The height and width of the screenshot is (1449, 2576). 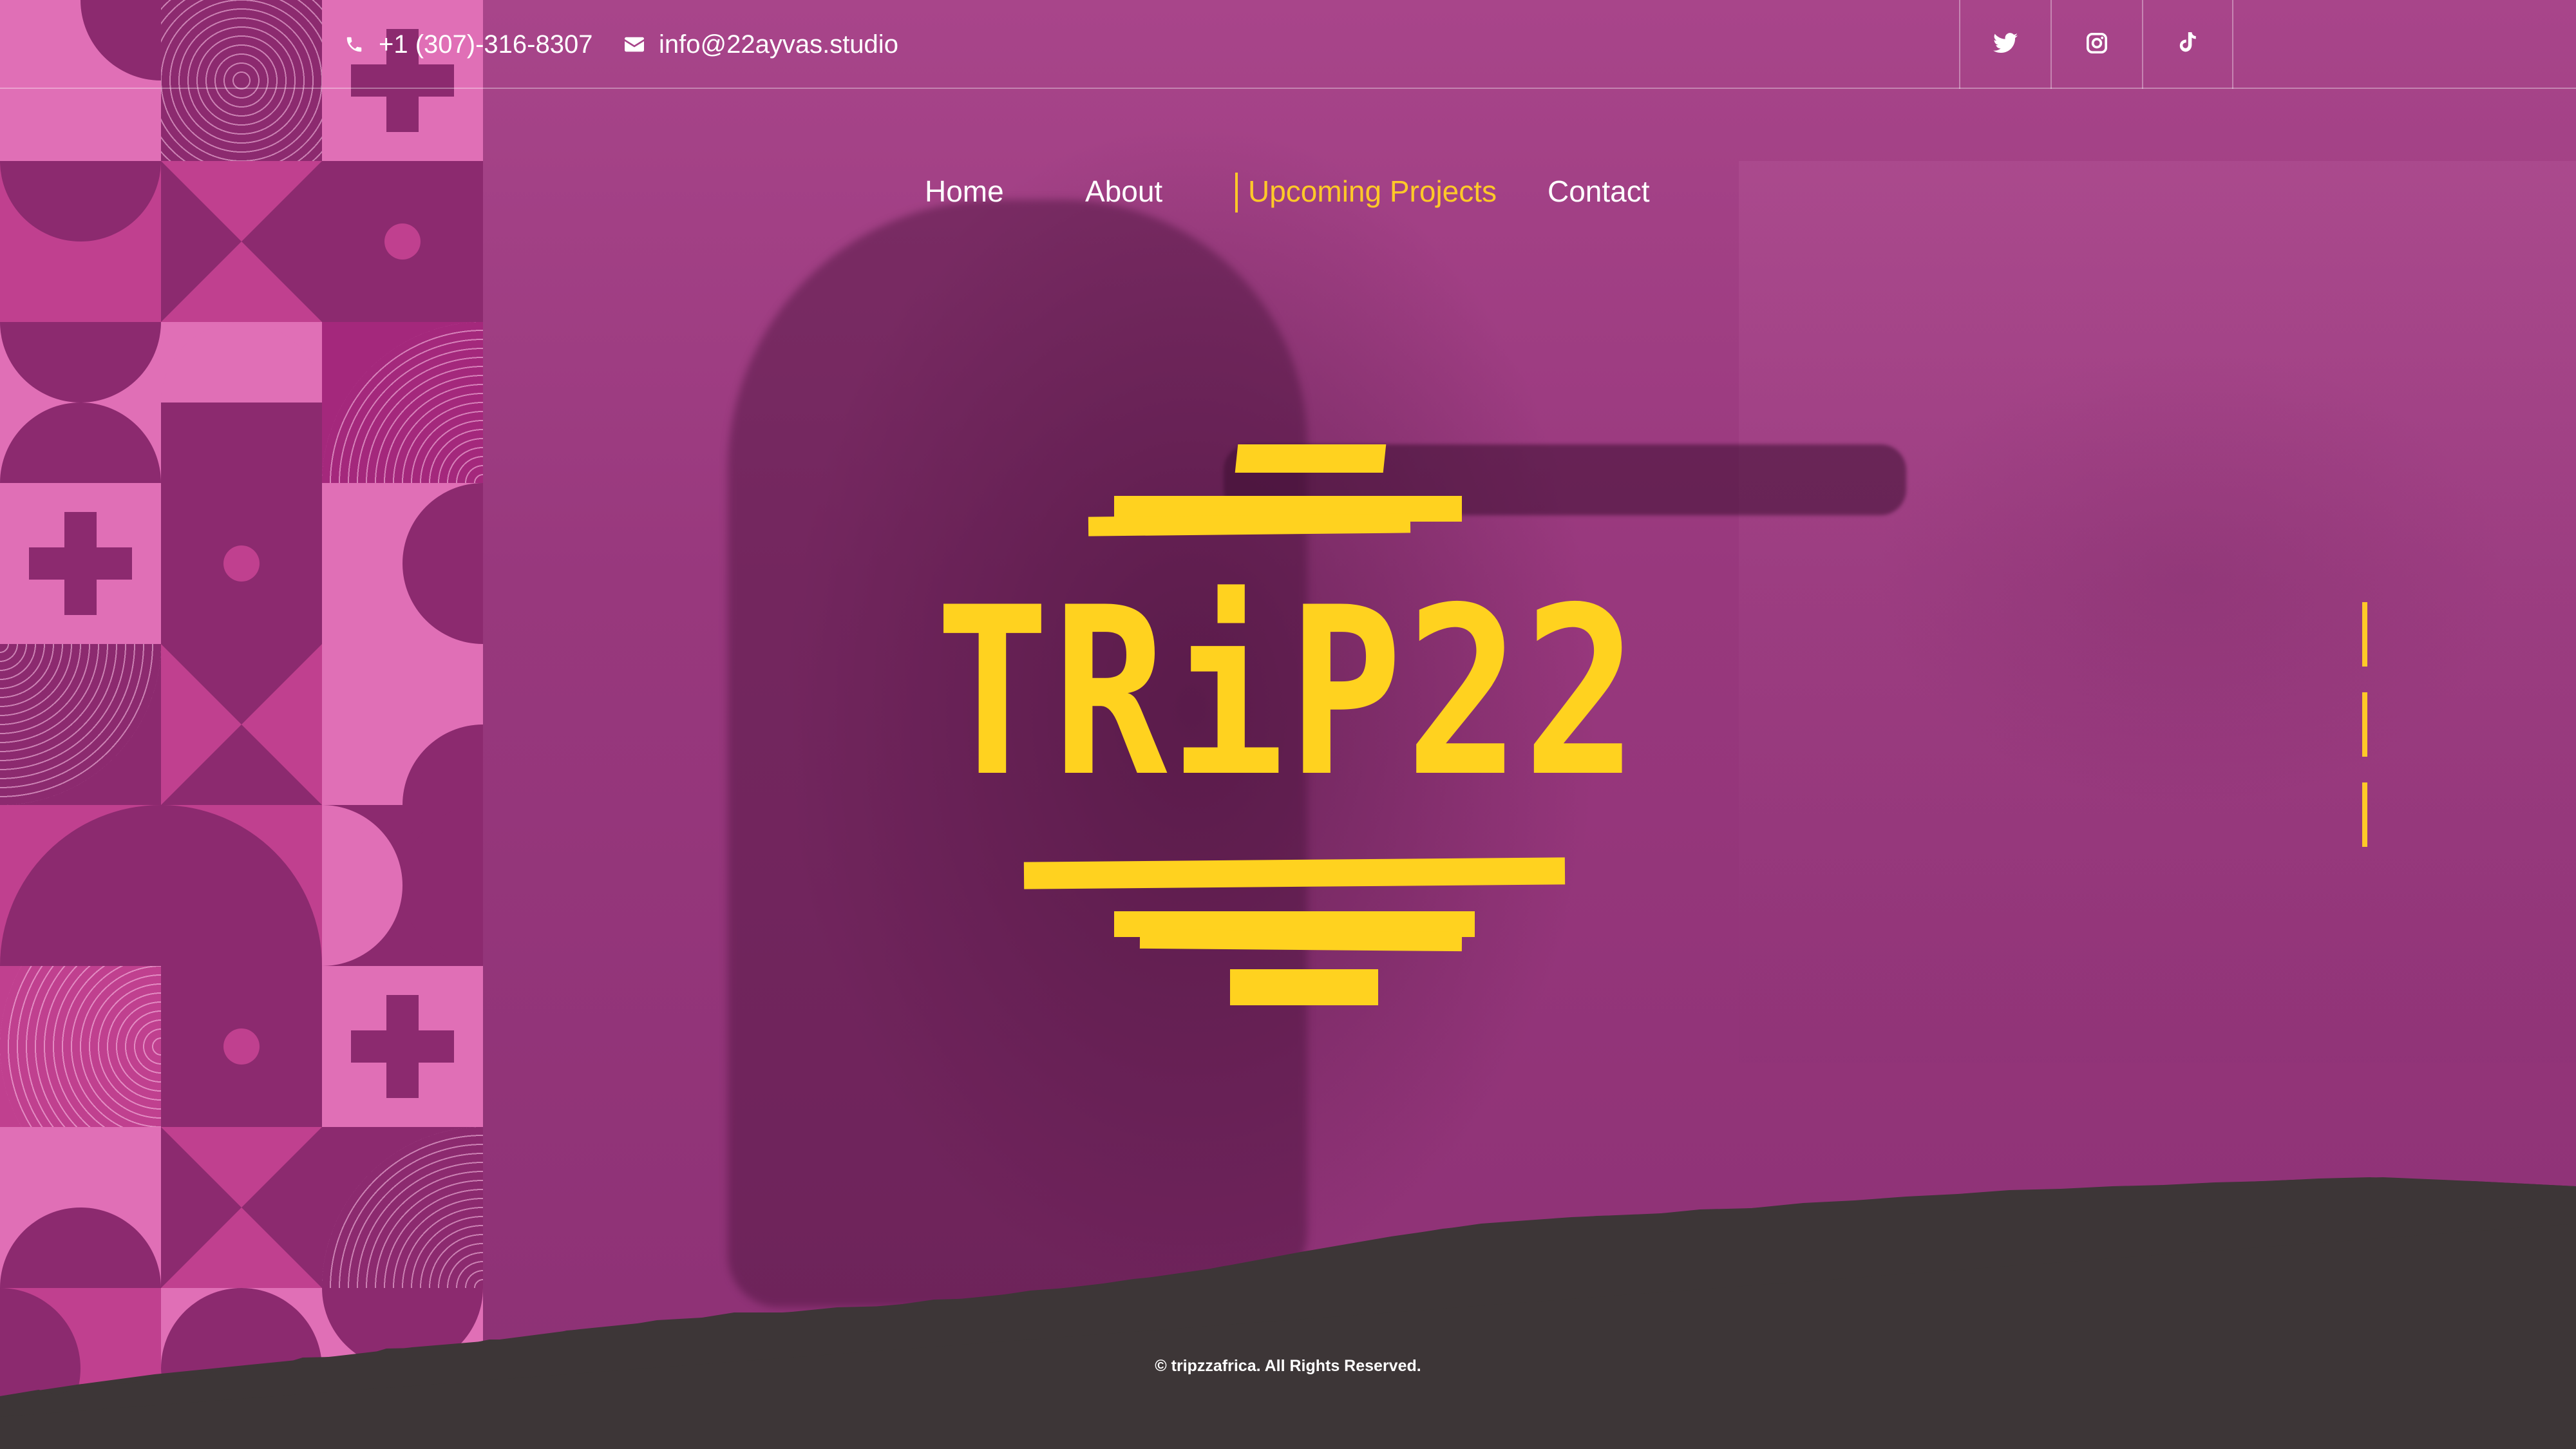 I want to click on copyright-text: © tripzzafrica. All Rights Reserved., so click(x=1288, y=1366).